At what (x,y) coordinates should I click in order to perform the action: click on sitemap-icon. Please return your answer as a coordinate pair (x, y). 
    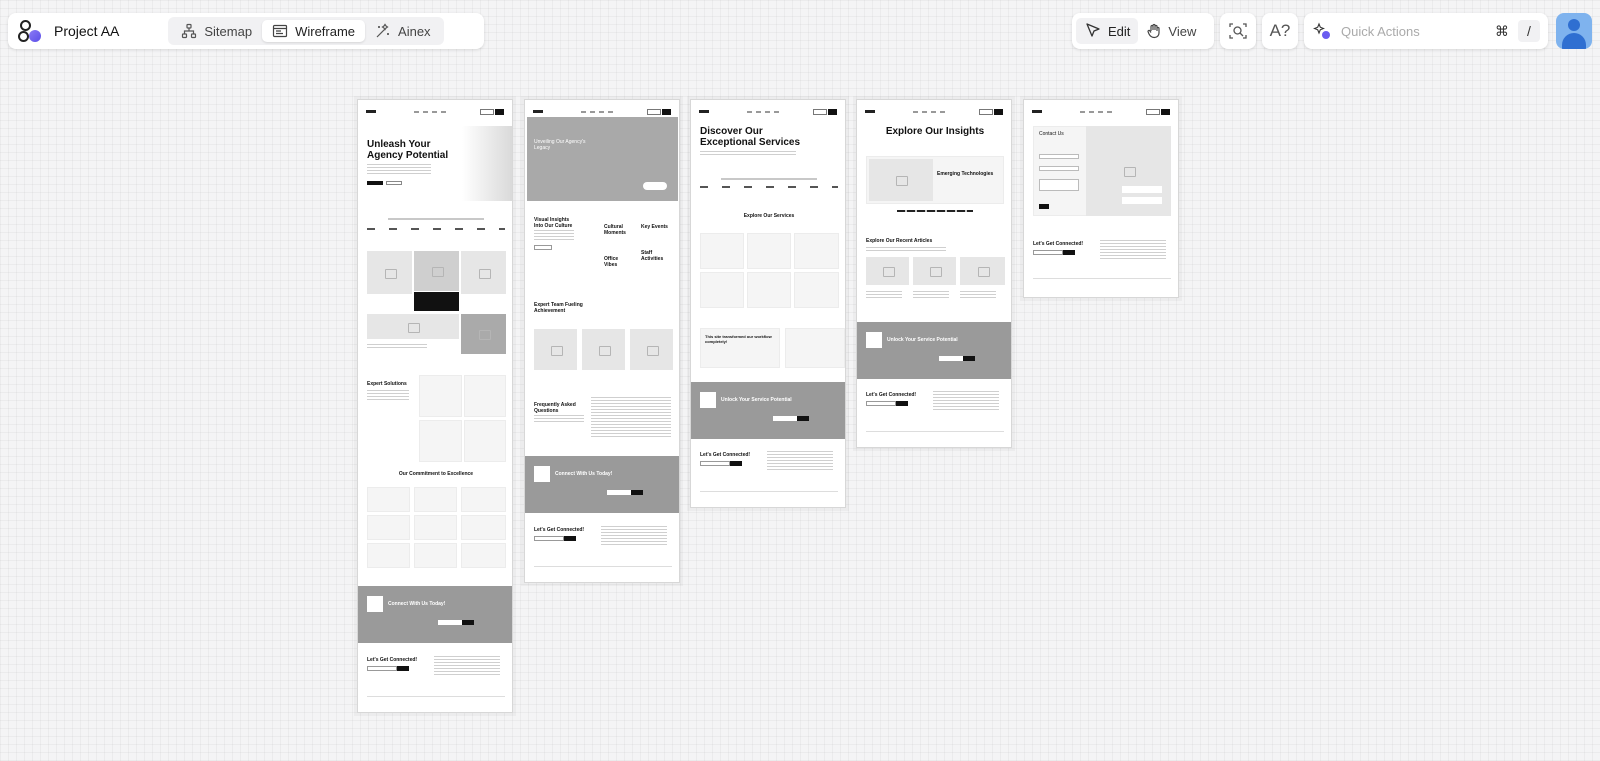
    Looking at the image, I should click on (189, 31).